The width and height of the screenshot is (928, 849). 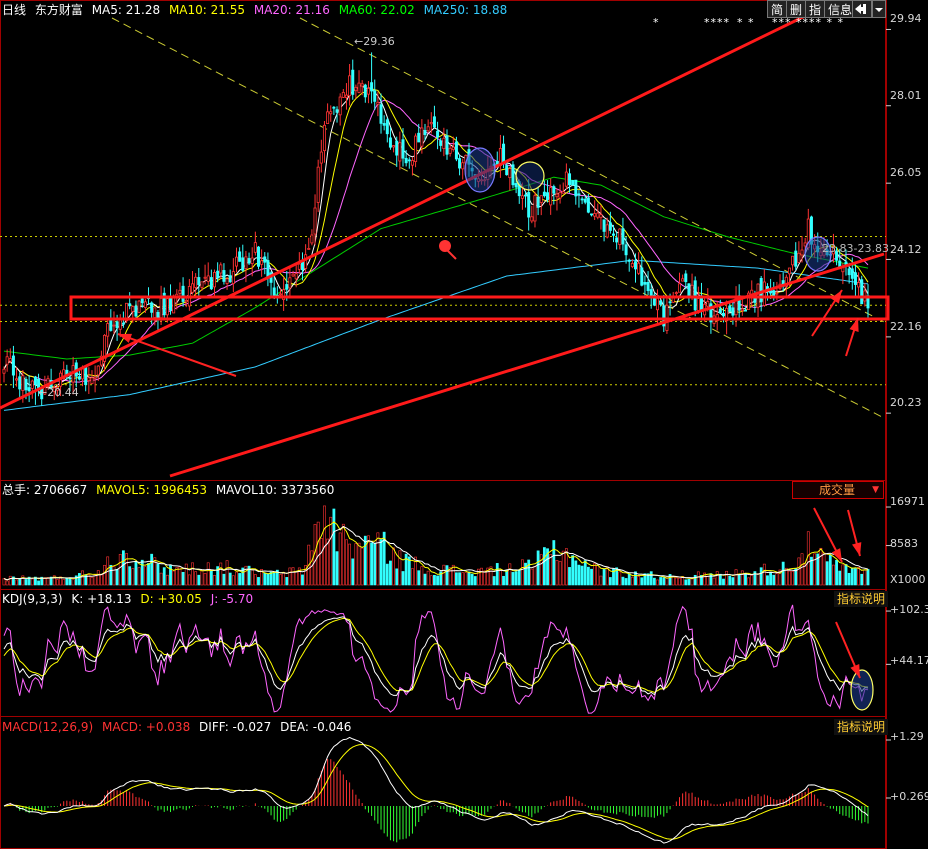 I want to click on macd-help-button: 指标说明, so click(x=861, y=727).